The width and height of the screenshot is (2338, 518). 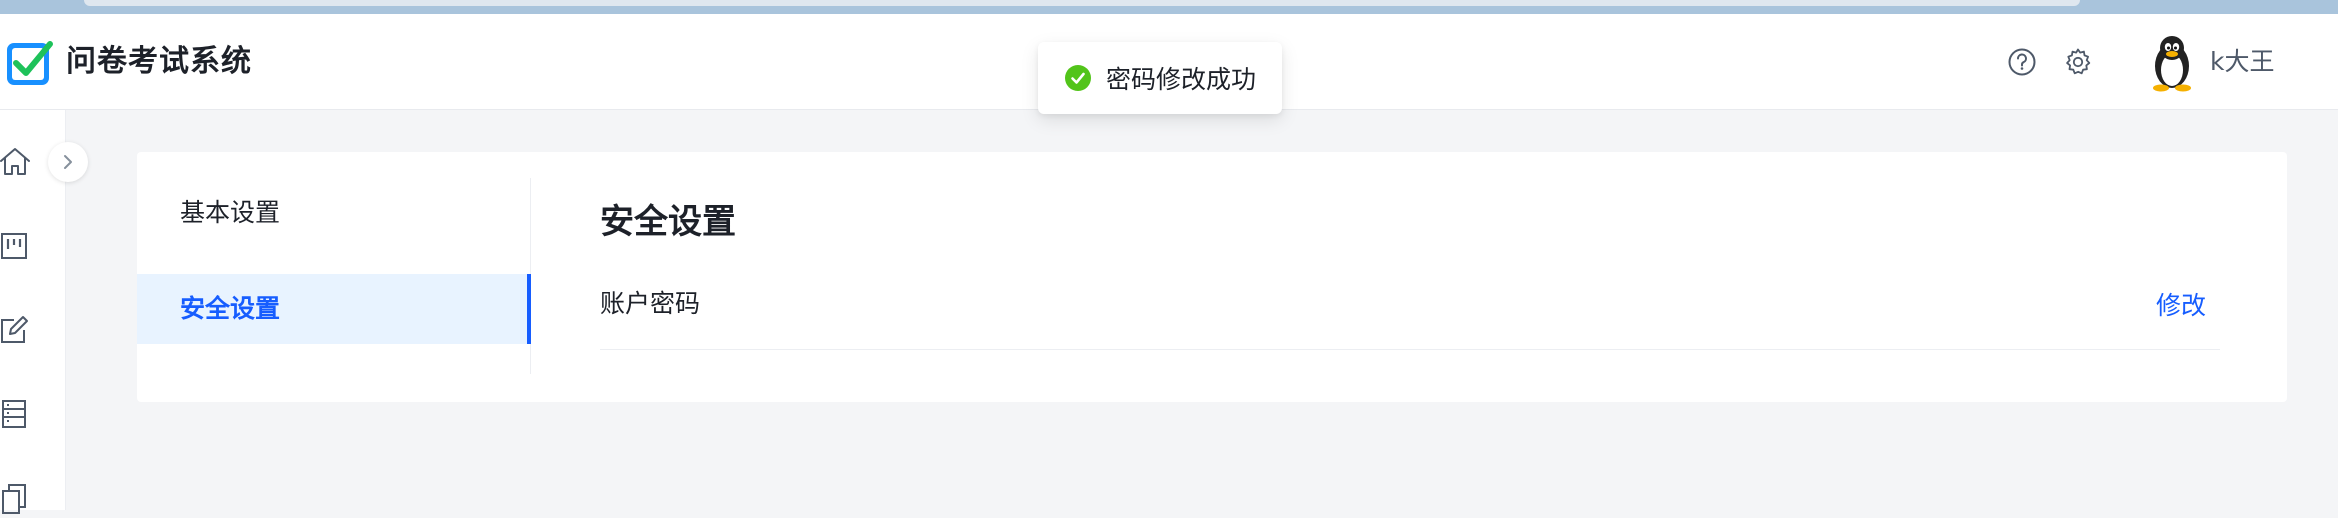 I want to click on setting-row-label: 账户密码, so click(x=650, y=303).